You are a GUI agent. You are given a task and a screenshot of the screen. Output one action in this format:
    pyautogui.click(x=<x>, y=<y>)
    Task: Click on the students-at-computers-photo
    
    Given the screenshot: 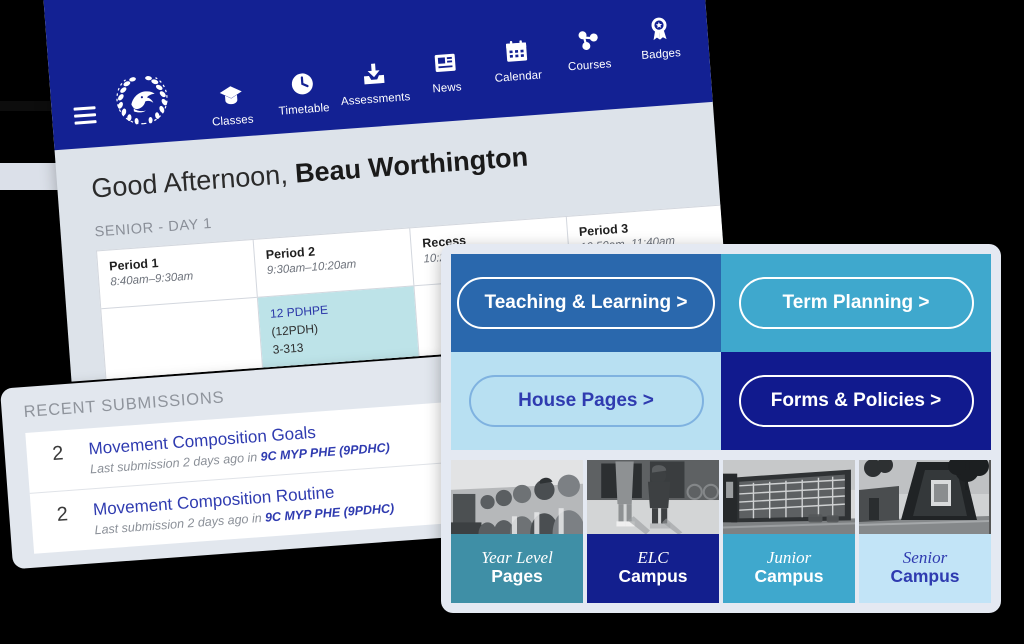 What is the action you would take?
    pyautogui.click(x=517, y=497)
    